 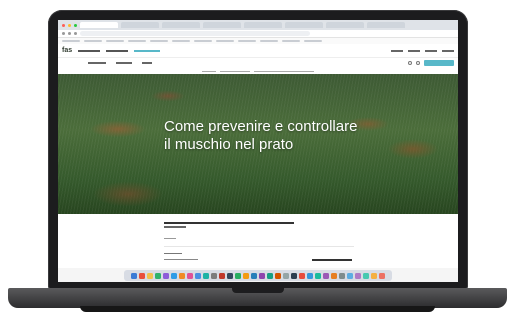 I want to click on site-logo: fas, so click(x=67, y=50).